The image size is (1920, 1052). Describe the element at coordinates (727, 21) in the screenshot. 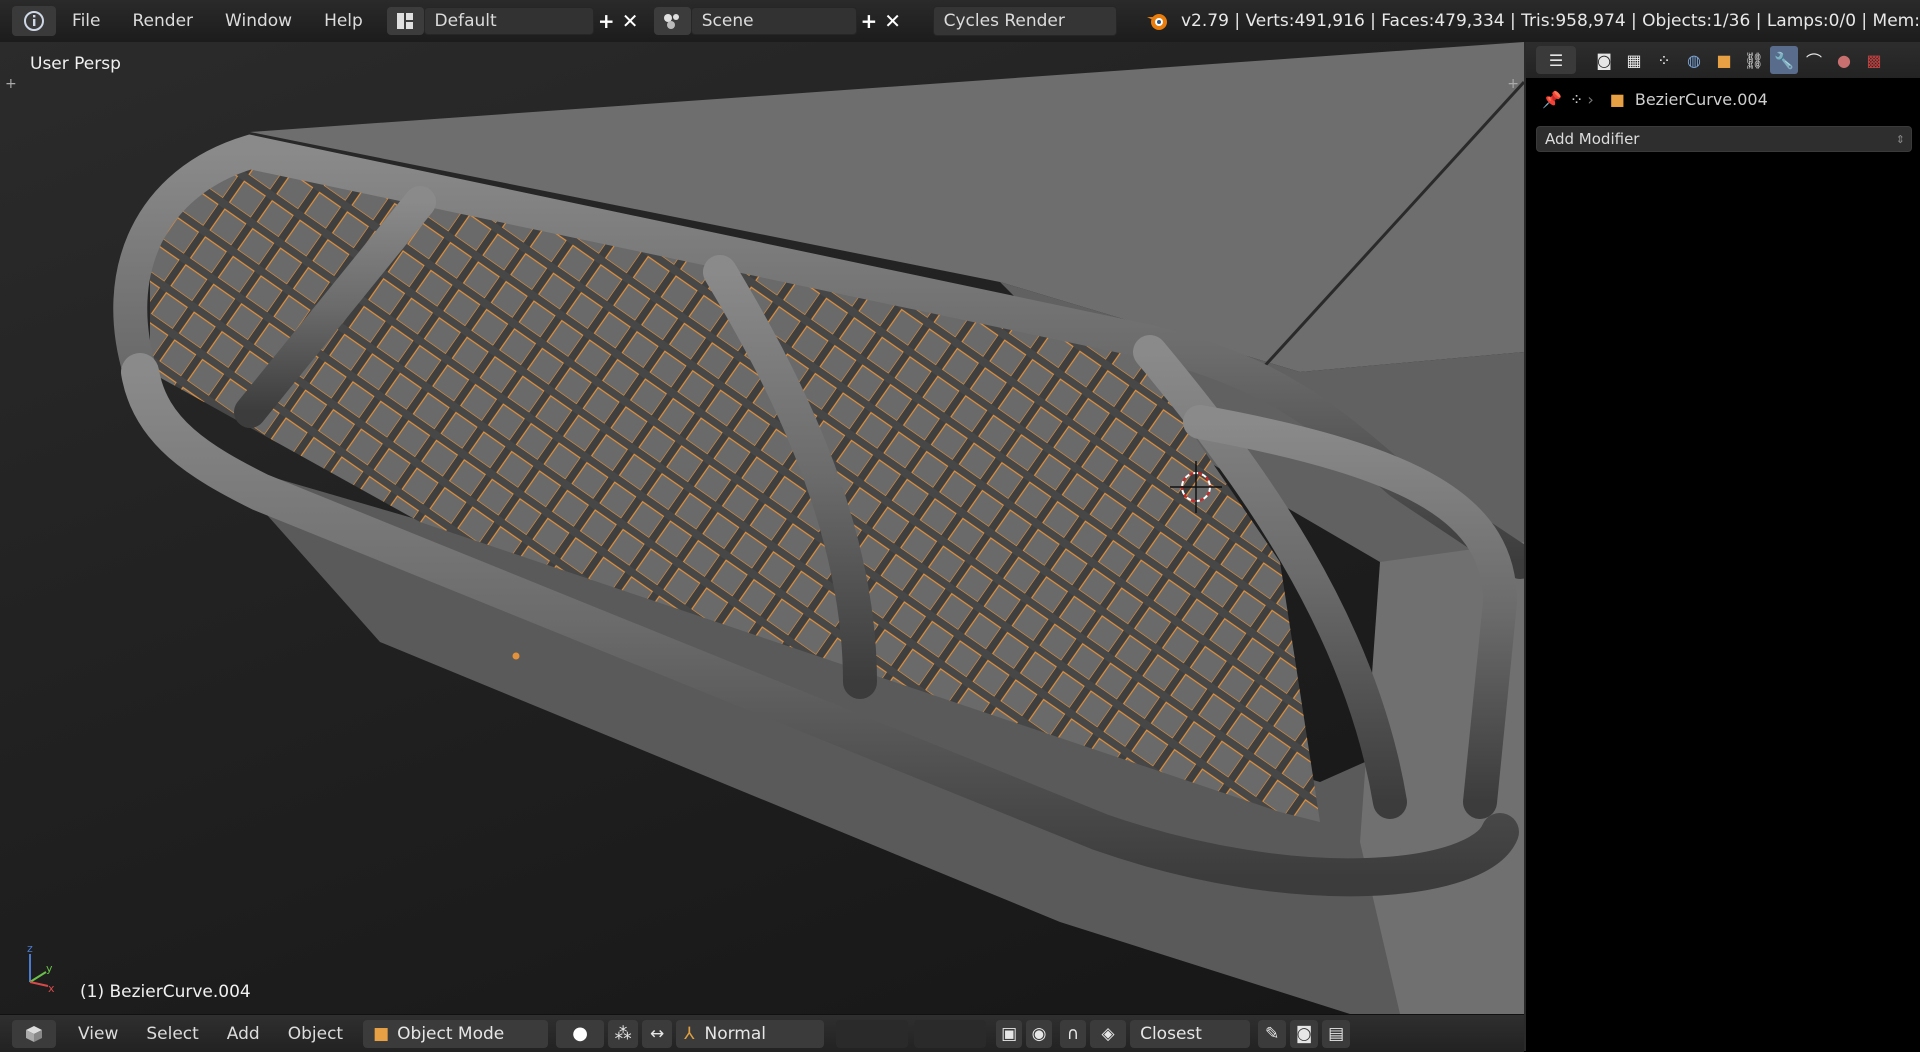

I see `scene-name: Scene` at that location.